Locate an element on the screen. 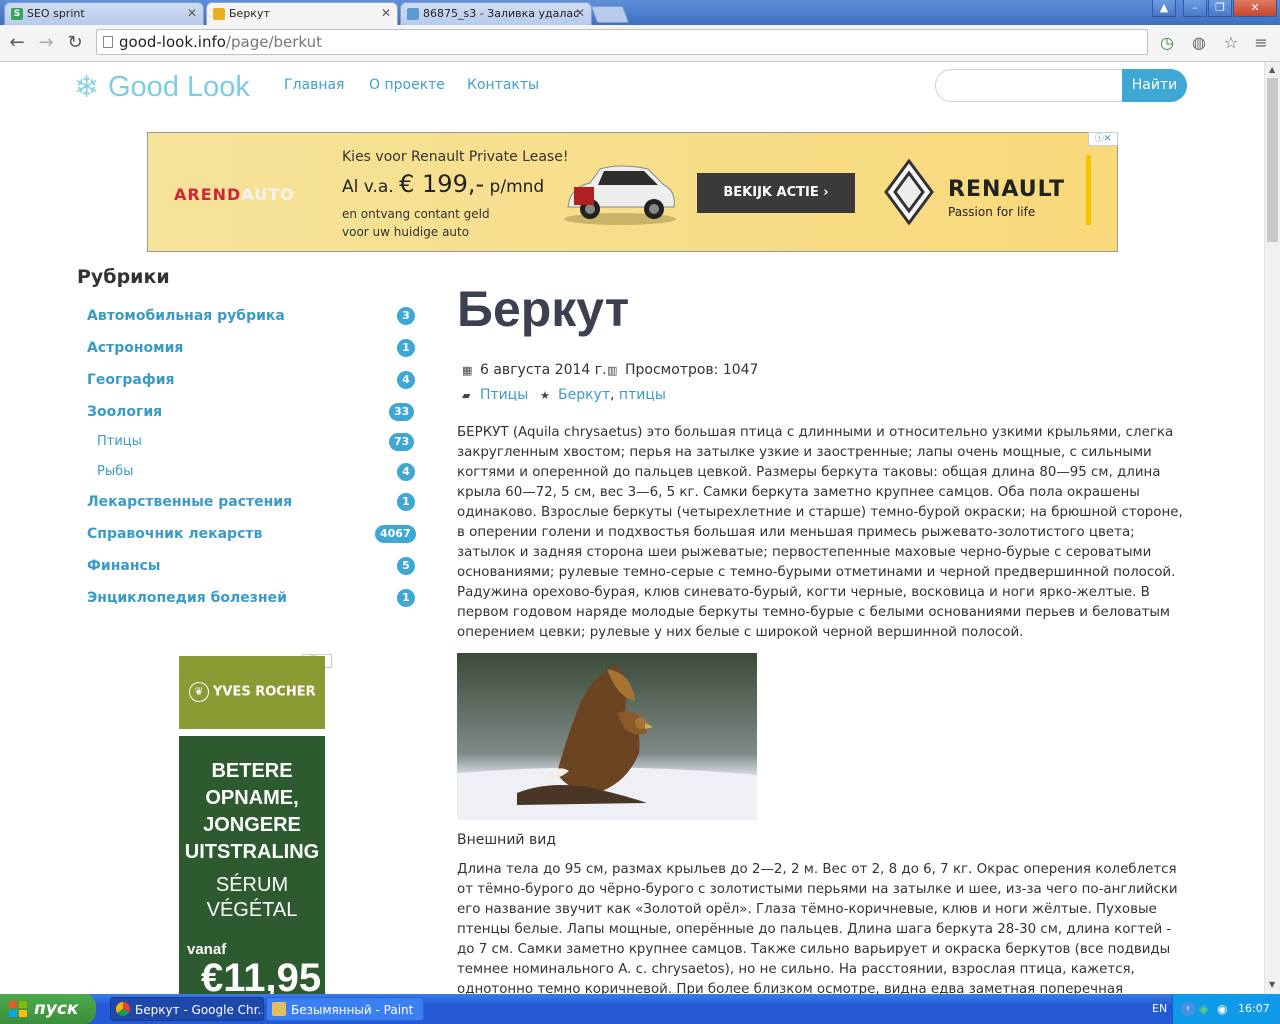 This screenshot has height=1024, width=1280. translate-globe-icon: ◍ is located at coordinates (1199, 43).